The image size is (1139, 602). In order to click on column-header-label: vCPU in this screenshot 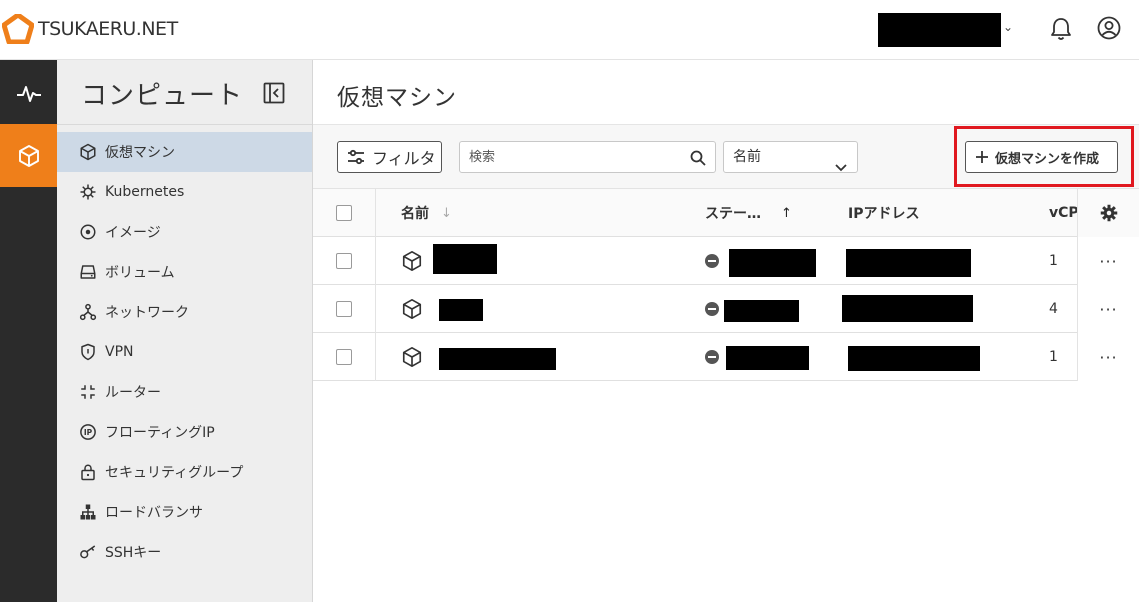, I will do `click(1063, 213)`.